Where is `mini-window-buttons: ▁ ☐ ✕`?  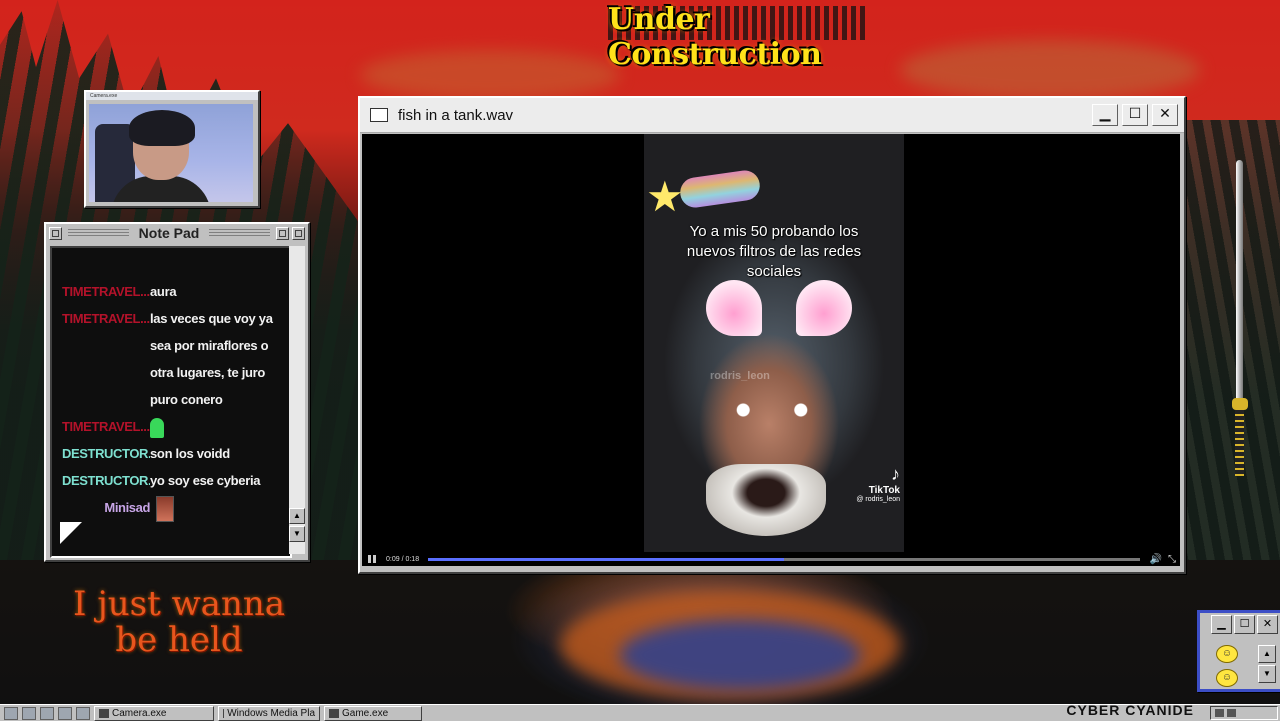 mini-window-buttons: ▁ ☐ ✕ is located at coordinates (1240, 624).